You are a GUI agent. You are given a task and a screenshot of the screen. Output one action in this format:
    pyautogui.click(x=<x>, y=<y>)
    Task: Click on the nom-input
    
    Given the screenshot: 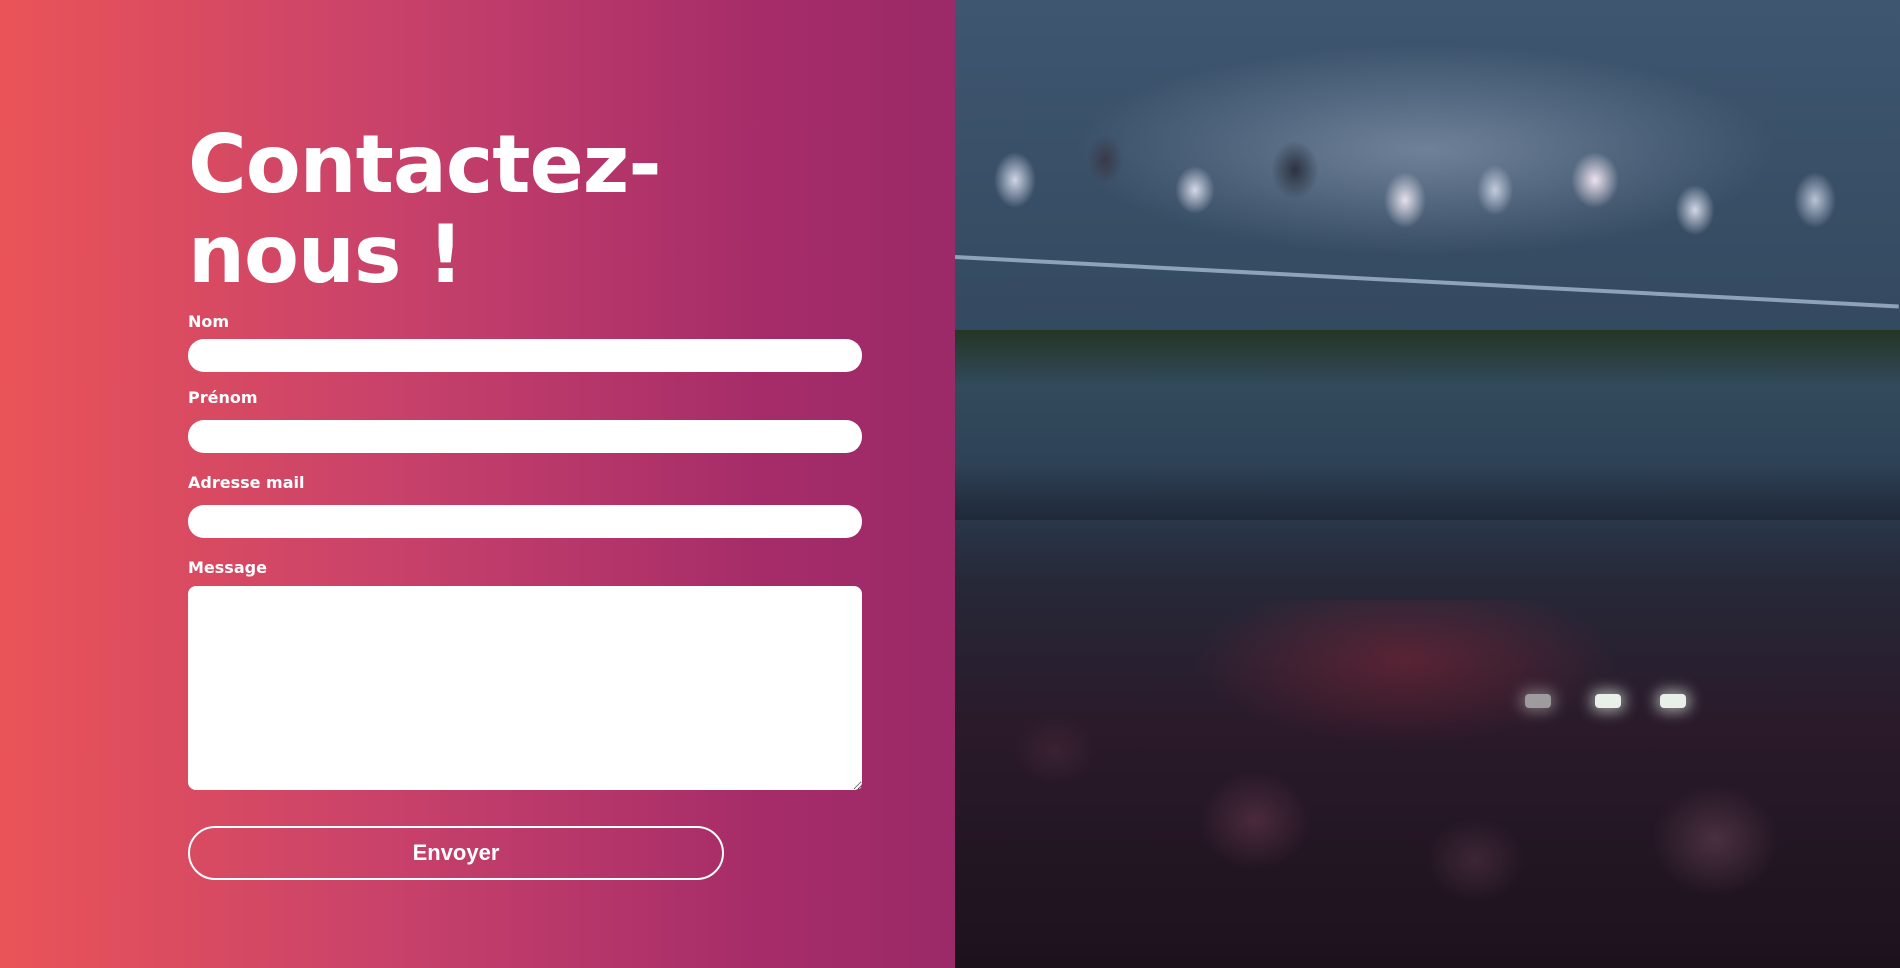 What is the action you would take?
    pyautogui.click(x=525, y=355)
    